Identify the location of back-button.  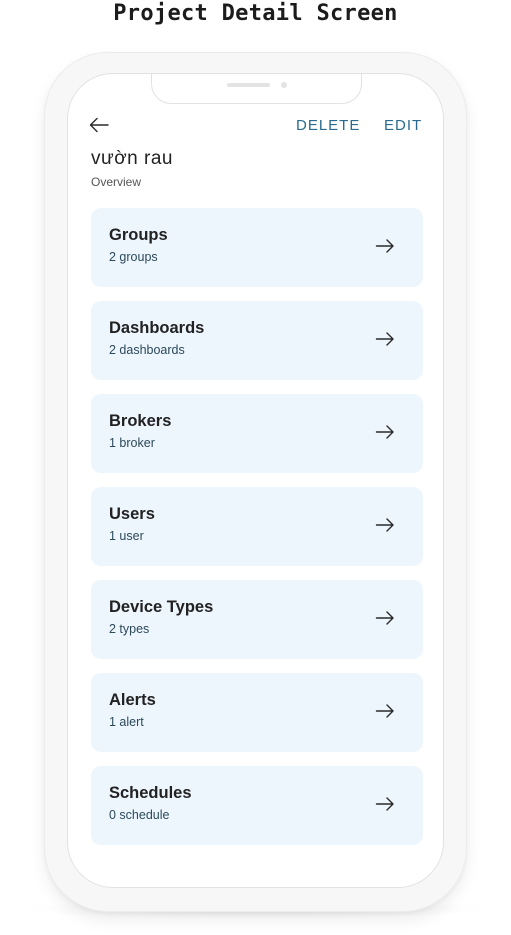
(100, 126).